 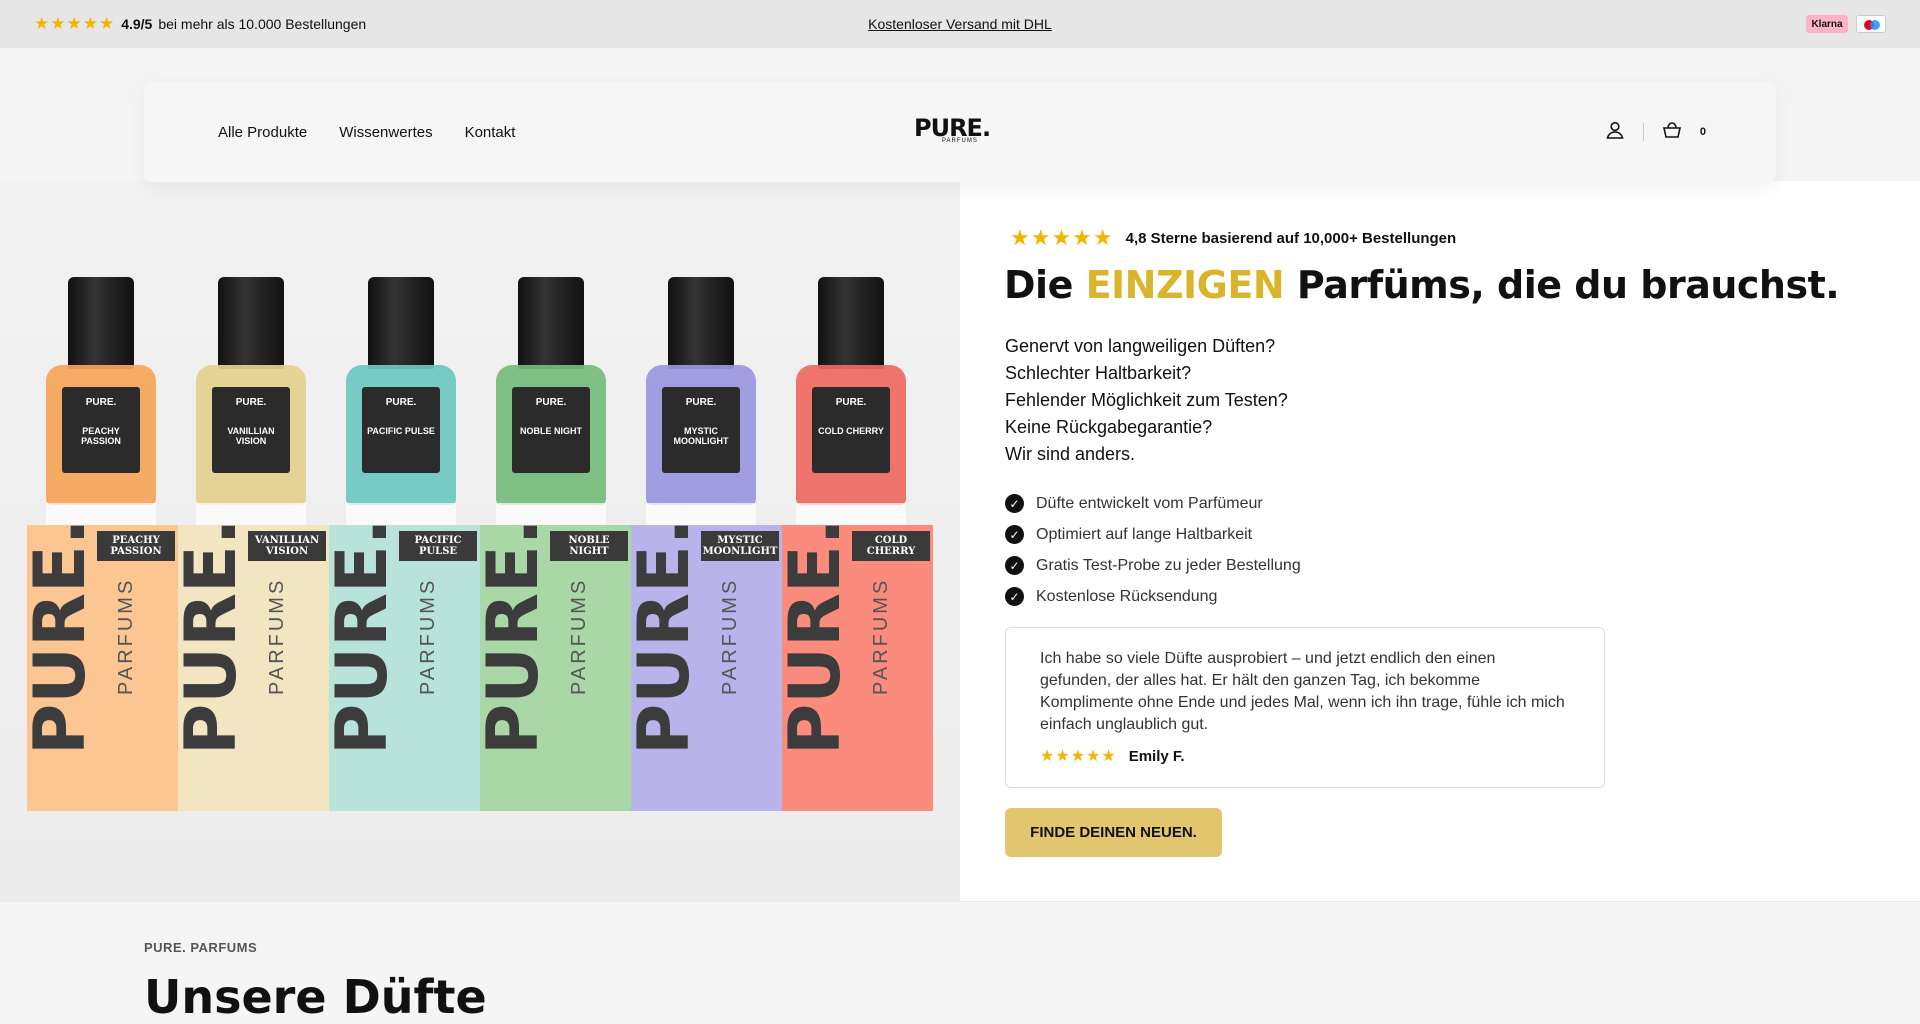 I want to click on bottle-scent-name: PEACHY PASSION, so click(x=101, y=436).